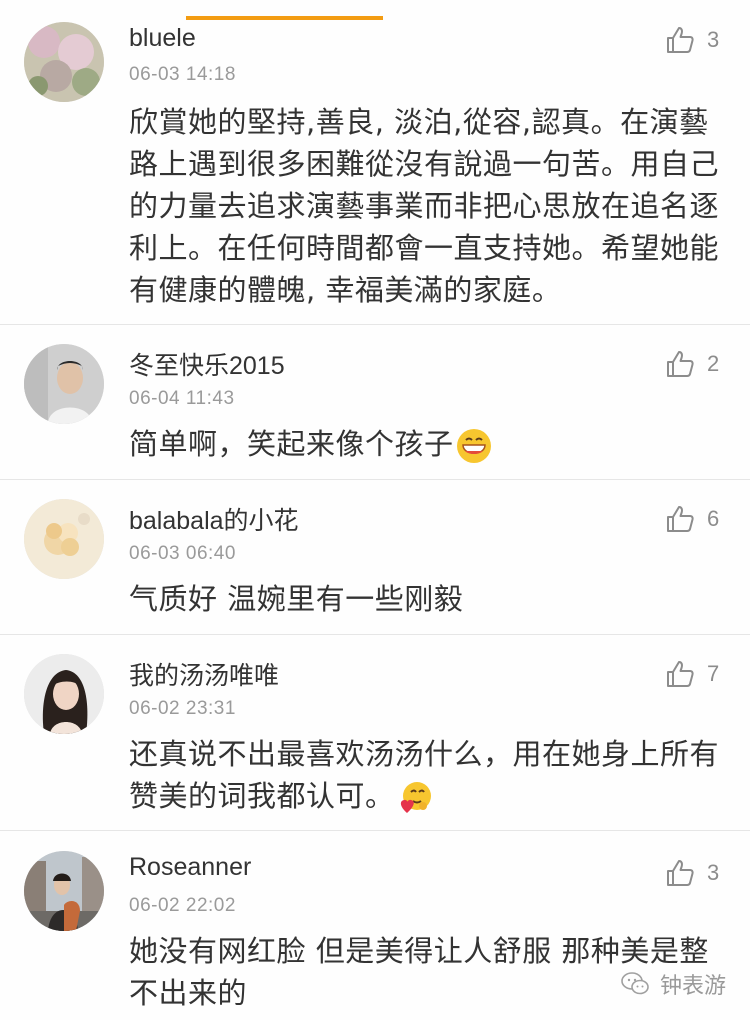 The width and height of the screenshot is (750, 1020). I want to click on timestamp: 06-02 22:02, so click(182, 905).